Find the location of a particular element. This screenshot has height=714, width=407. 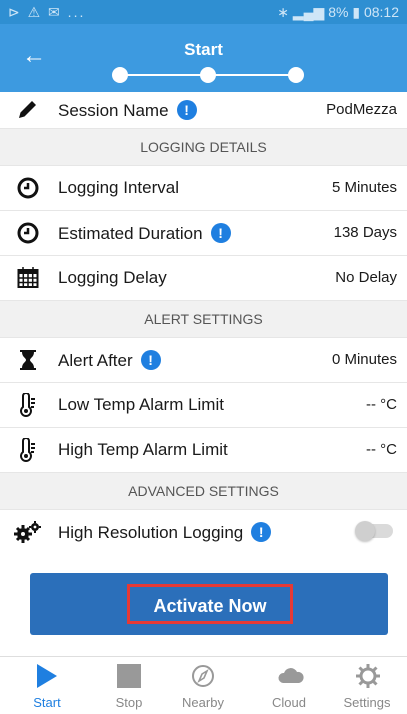

low-temp-label: Low Temp Alarm Limit is located at coordinates (141, 404).